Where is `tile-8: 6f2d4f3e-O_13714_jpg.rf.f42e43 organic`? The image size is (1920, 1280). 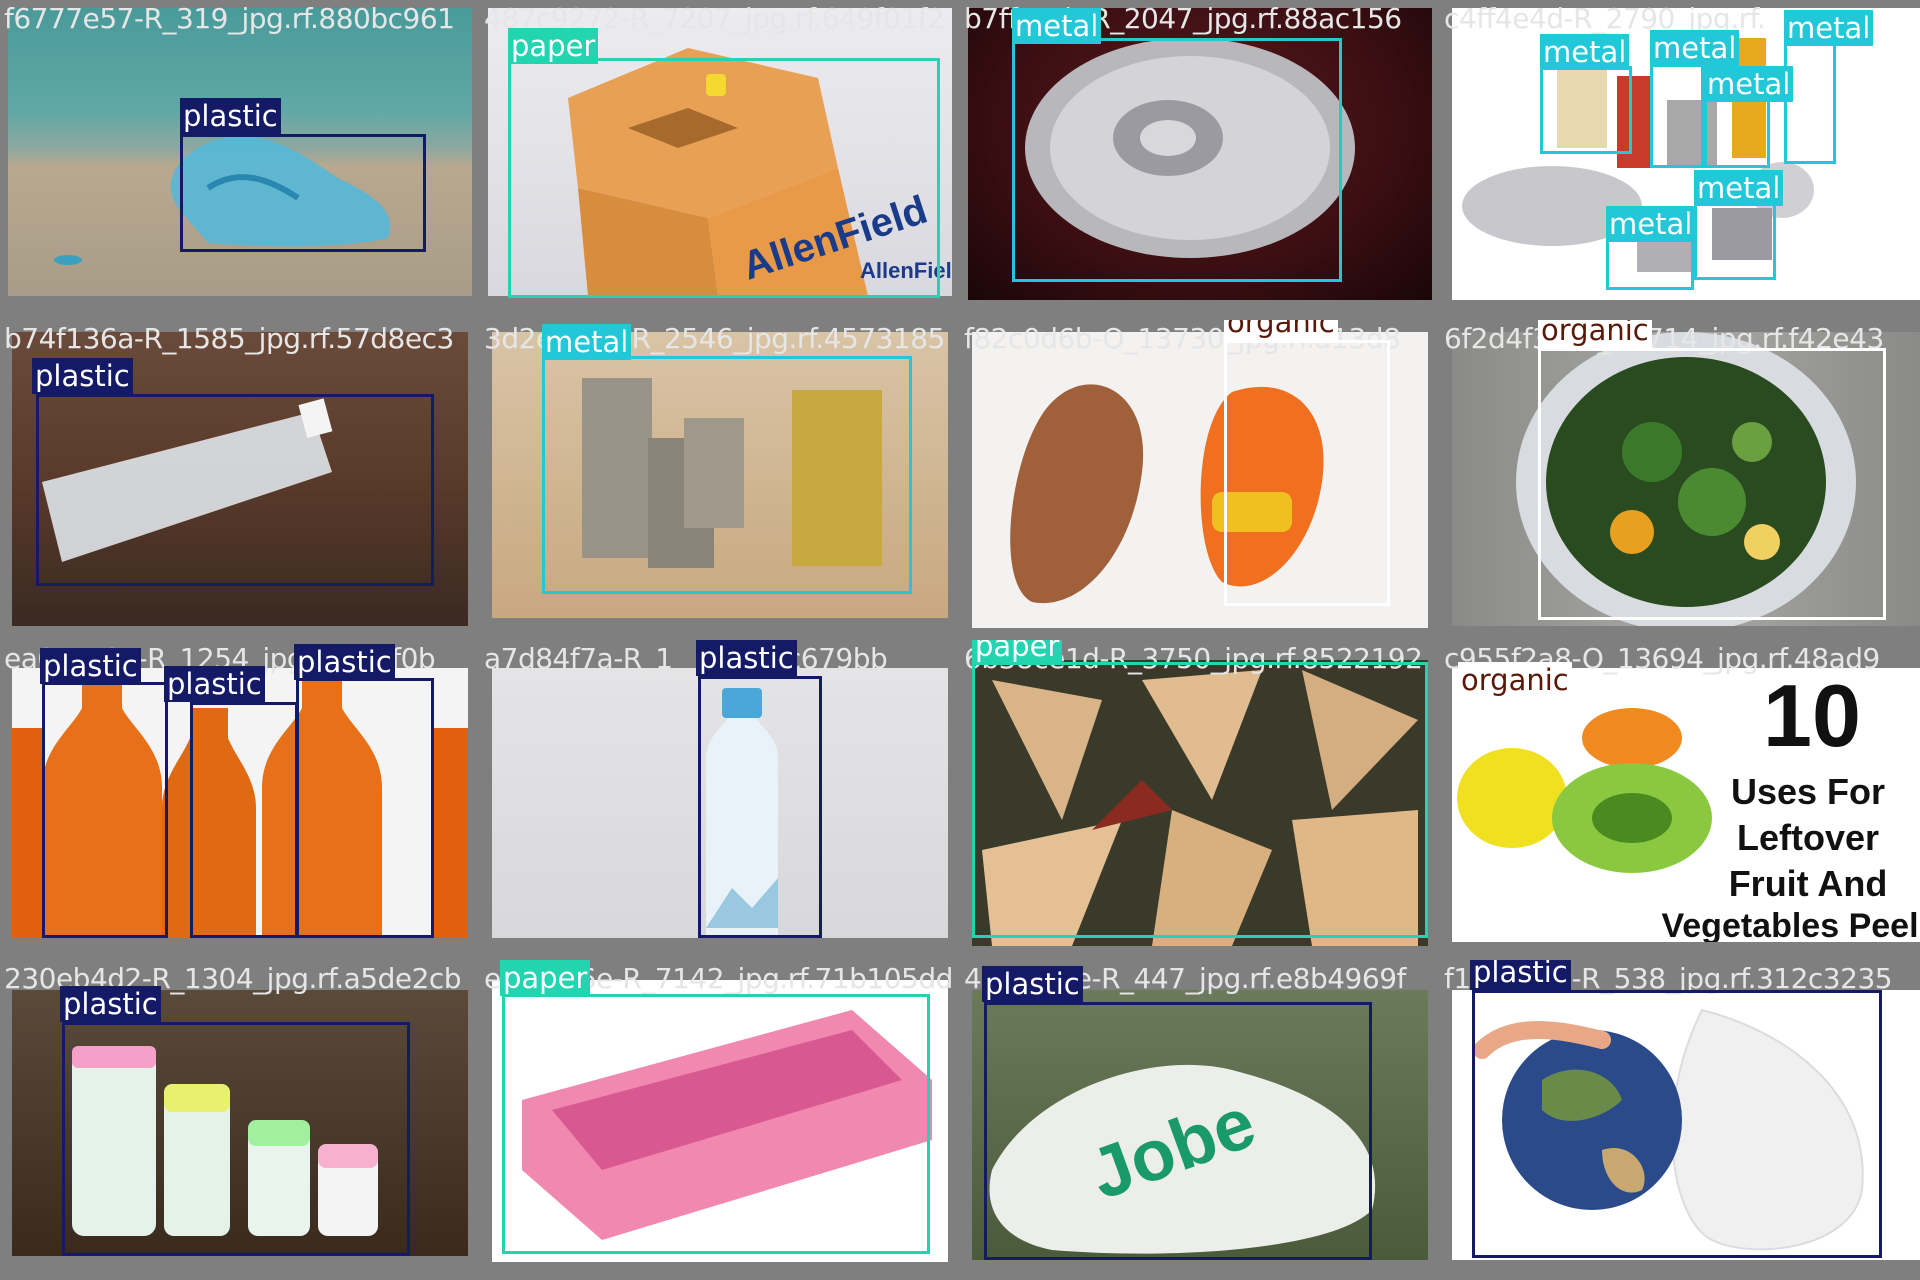
tile-8: 6f2d4f3e-O_13714_jpg.rf.f42e43 organic is located at coordinates (1680, 480).